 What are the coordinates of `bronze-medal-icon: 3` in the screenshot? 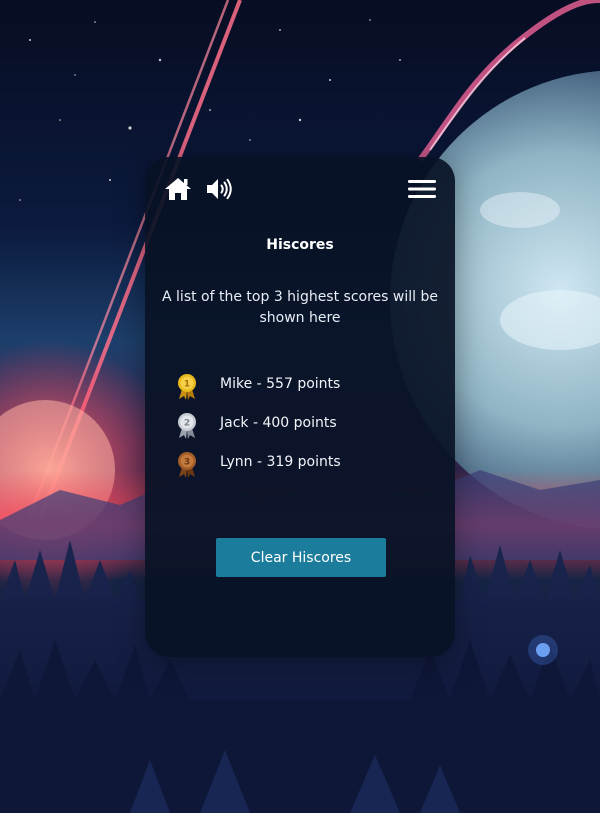 It's located at (187, 465).